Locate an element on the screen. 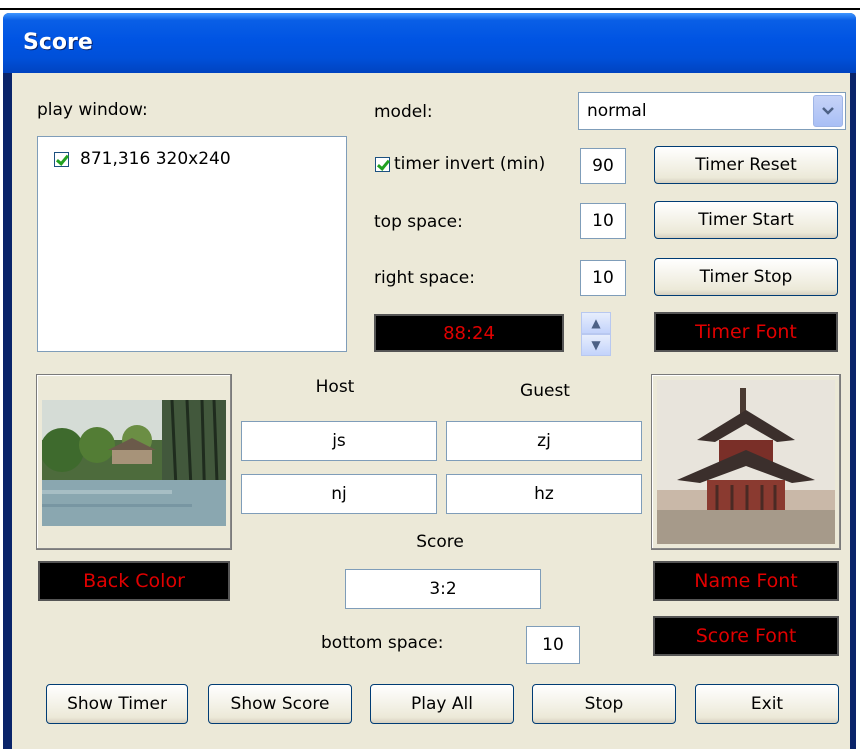  timer-invert-label: timer invert (min) is located at coordinates (470, 164).